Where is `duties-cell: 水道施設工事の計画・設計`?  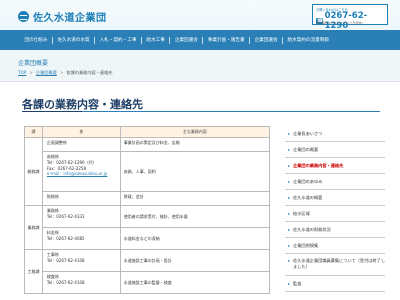 duties-cell: 水道施設工事の計画・設計 is located at coordinates (195, 260).